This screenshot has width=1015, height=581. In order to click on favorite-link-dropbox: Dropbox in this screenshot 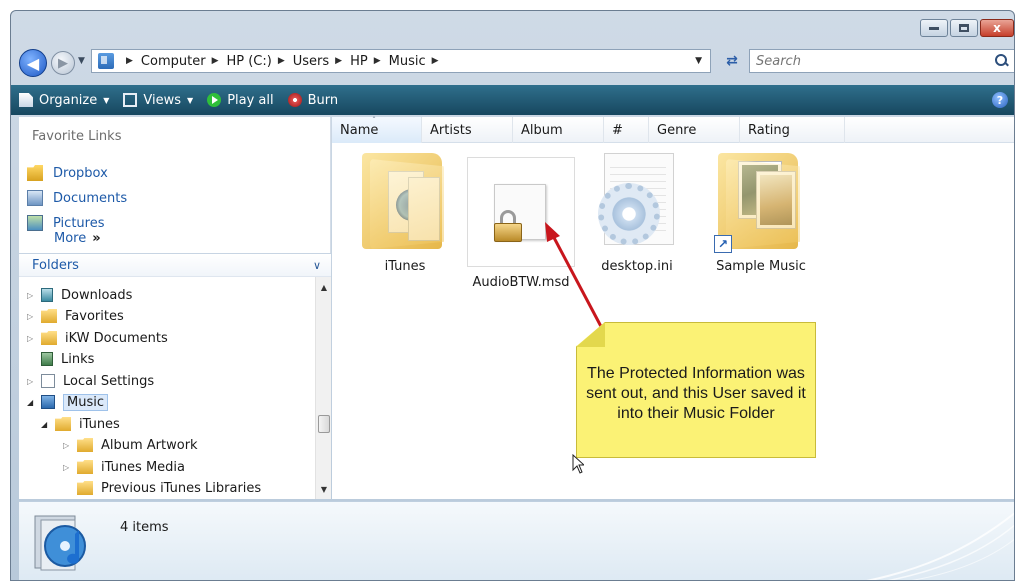, I will do `click(67, 173)`.